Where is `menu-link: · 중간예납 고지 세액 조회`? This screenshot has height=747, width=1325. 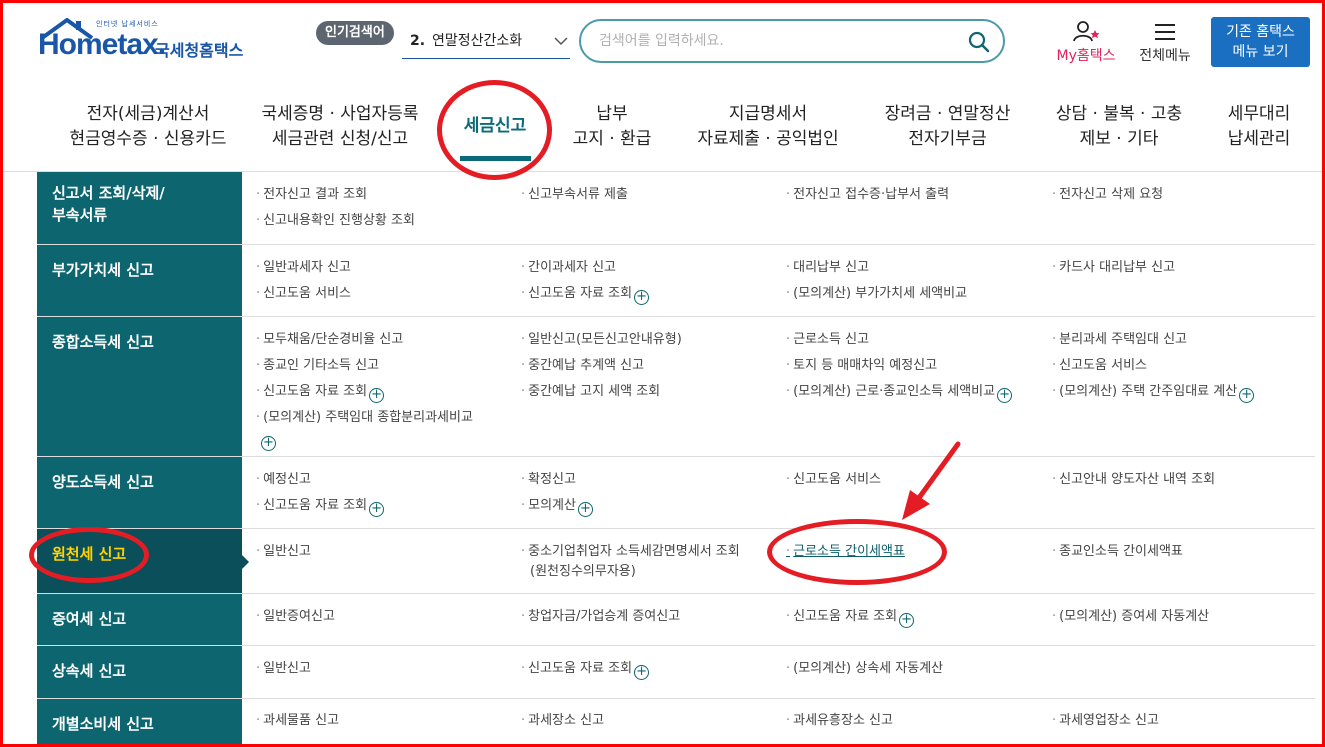
menu-link: · 중간예납 고지 세액 조회 is located at coordinates (590, 392).